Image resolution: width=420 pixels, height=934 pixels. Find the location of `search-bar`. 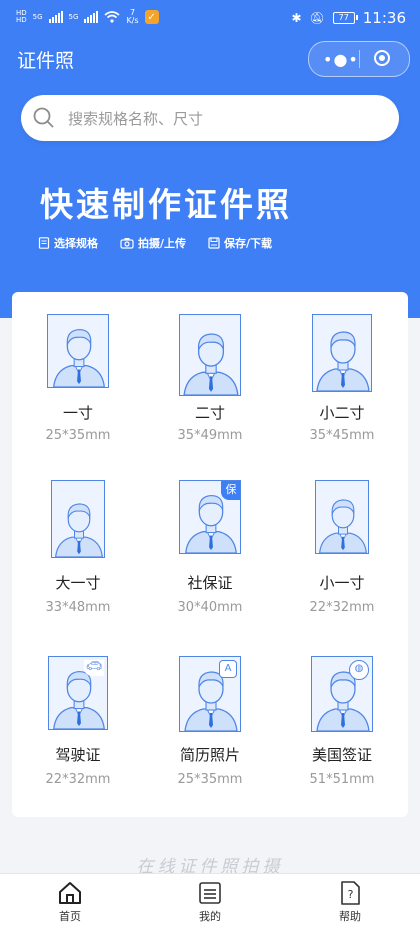

search-bar is located at coordinates (210, 118).